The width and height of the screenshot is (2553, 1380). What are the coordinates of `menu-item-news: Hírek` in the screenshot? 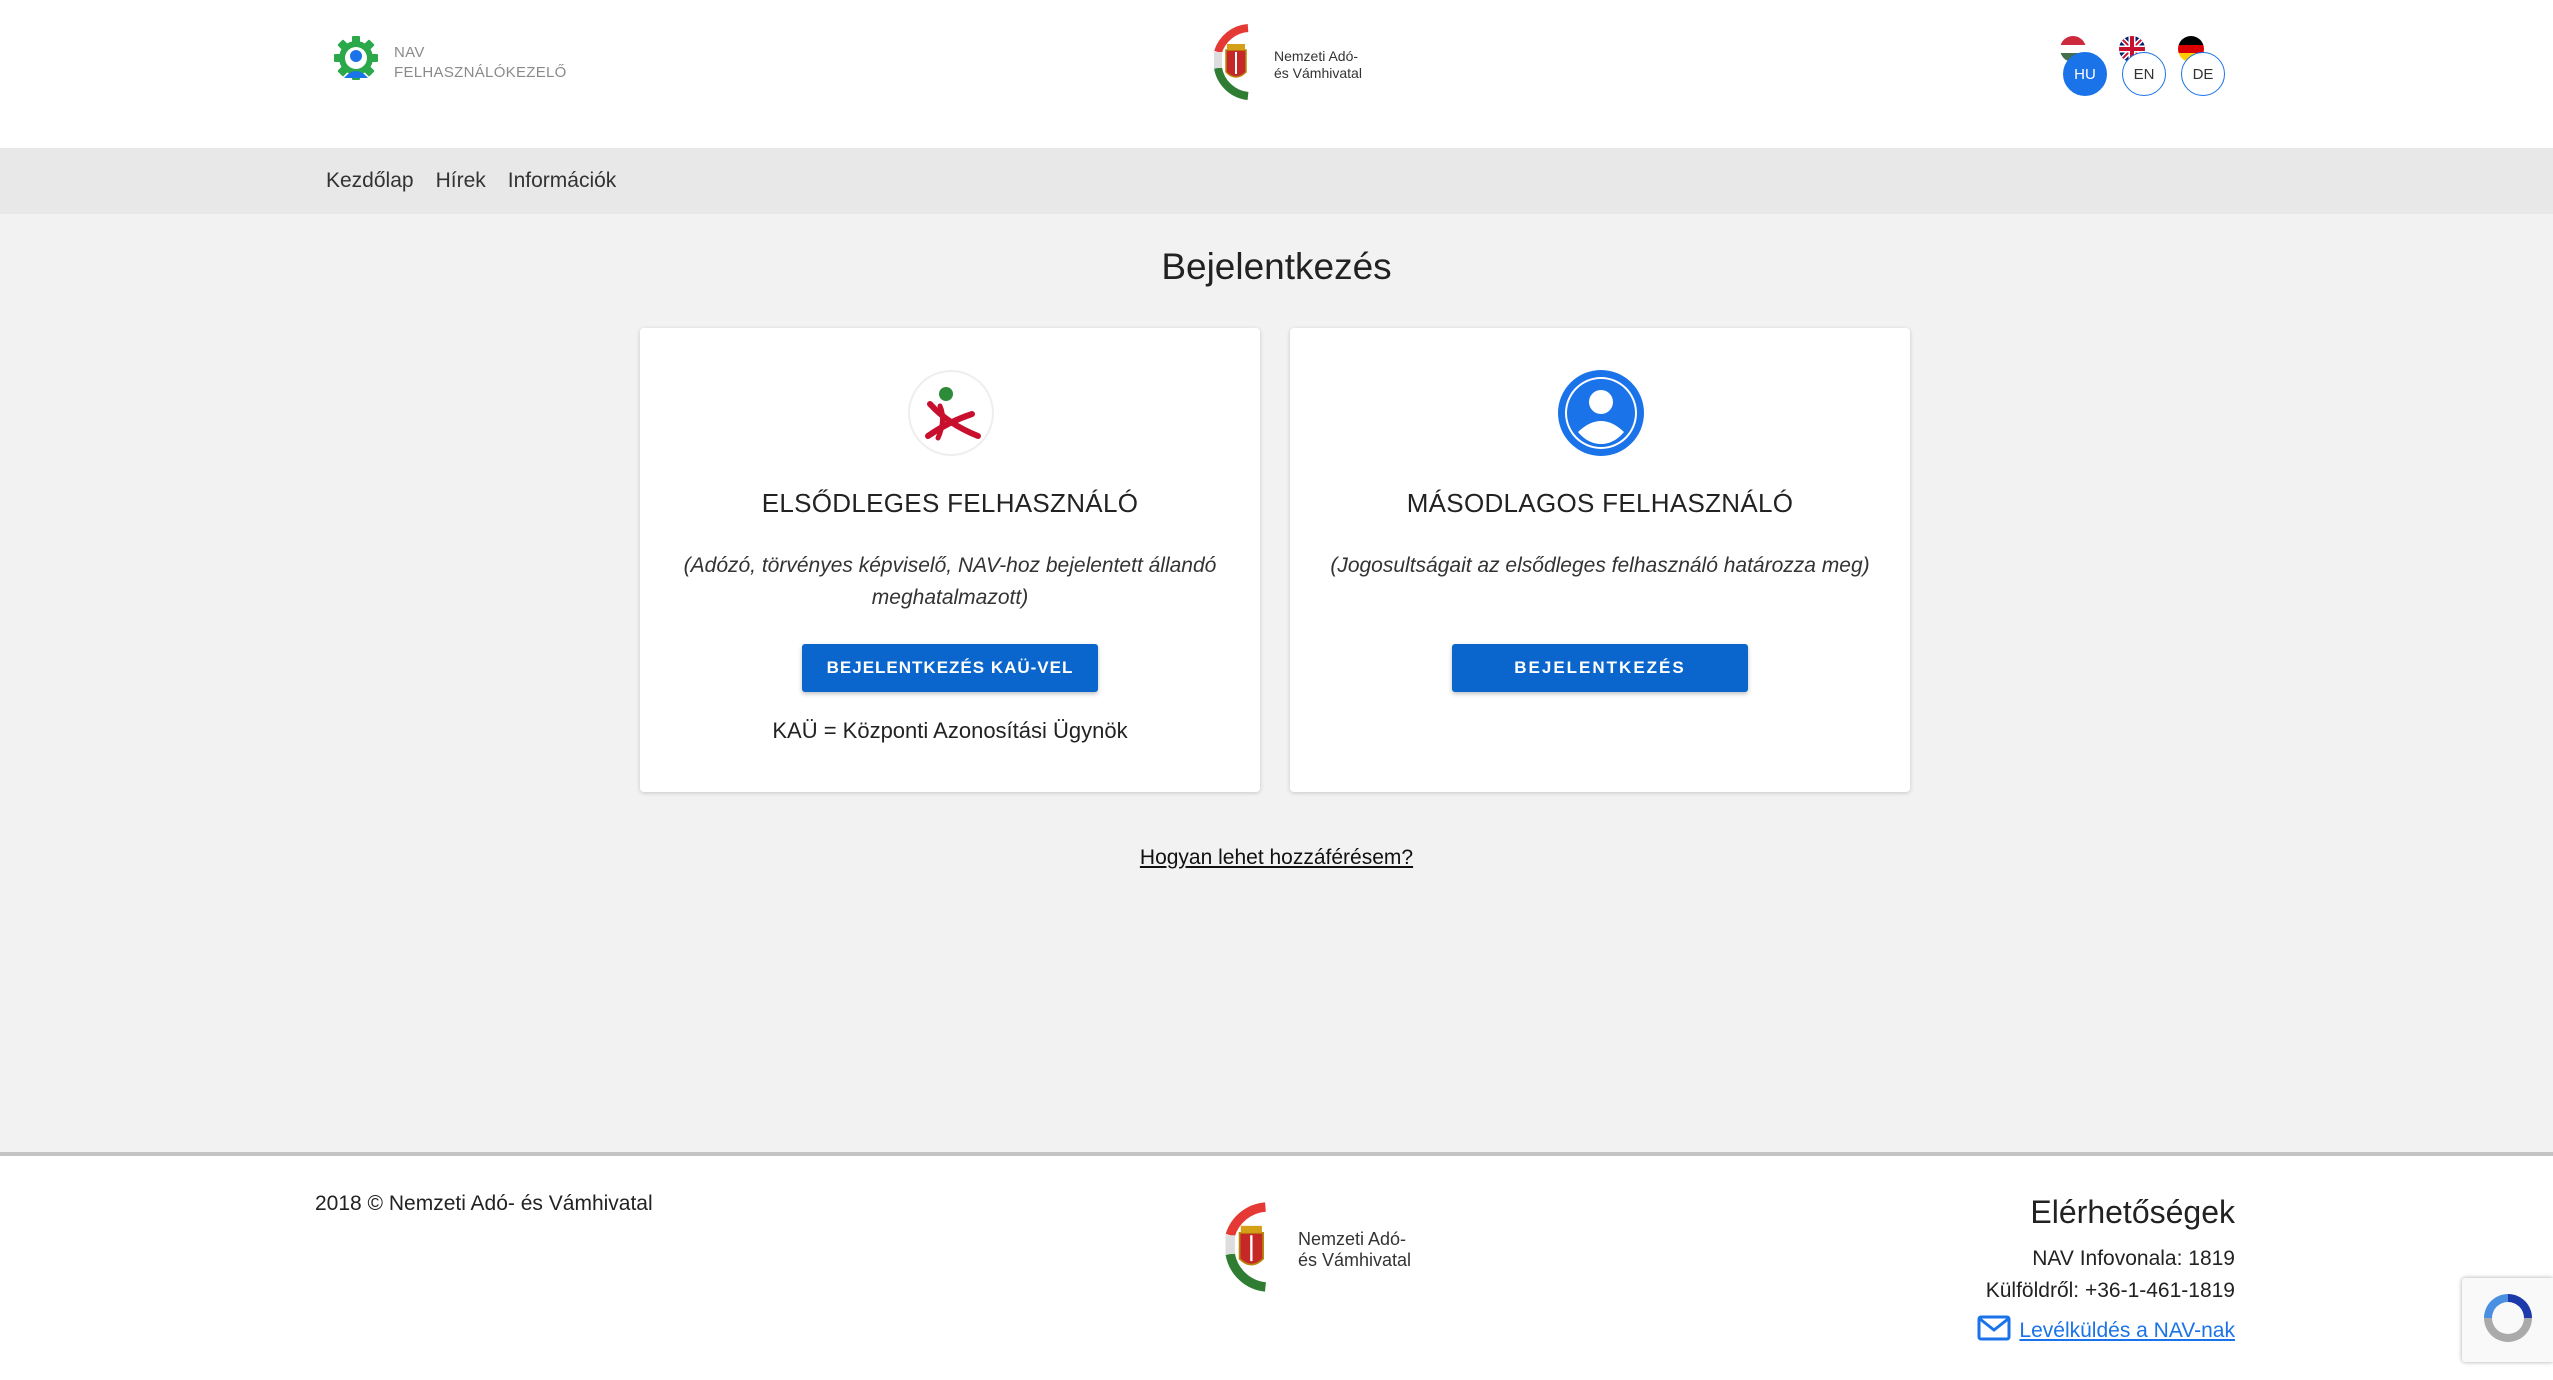 It's located at (461, 181).